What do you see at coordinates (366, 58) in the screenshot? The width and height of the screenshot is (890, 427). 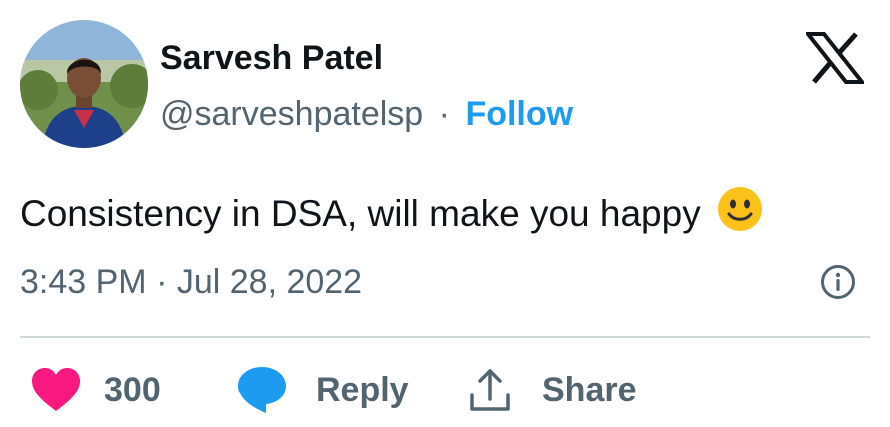 I see `author-display-name: Sarvesh Patel` at bounding box center [366, 58].